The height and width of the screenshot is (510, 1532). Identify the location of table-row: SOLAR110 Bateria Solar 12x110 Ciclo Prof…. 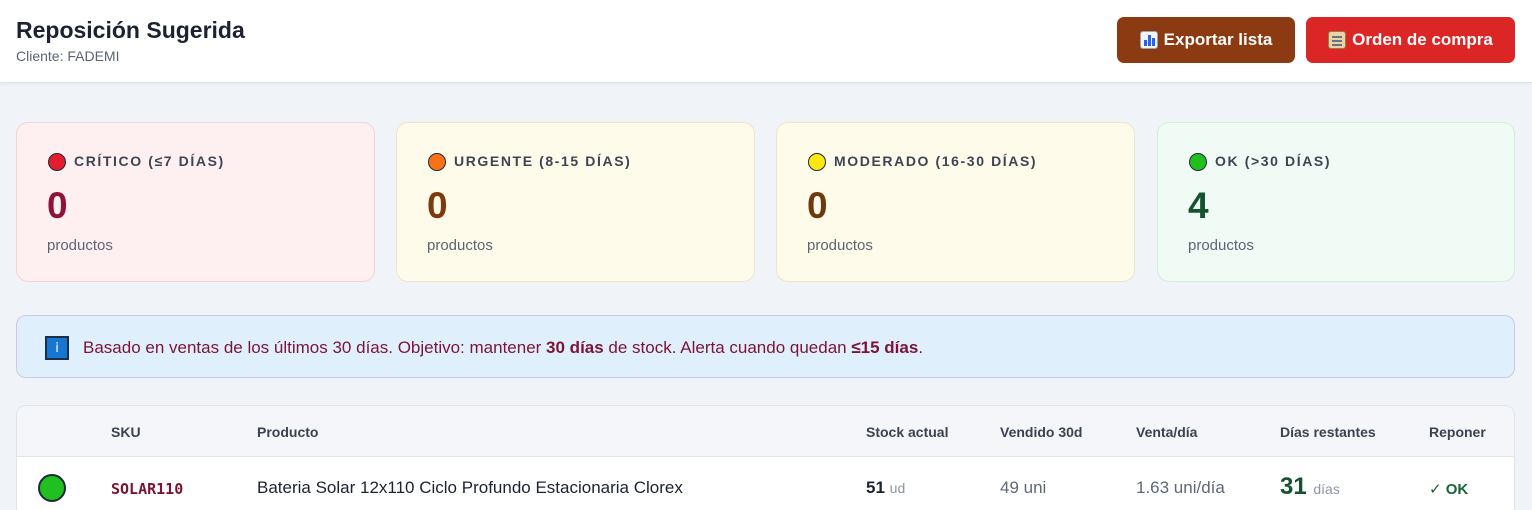
(765, 483).